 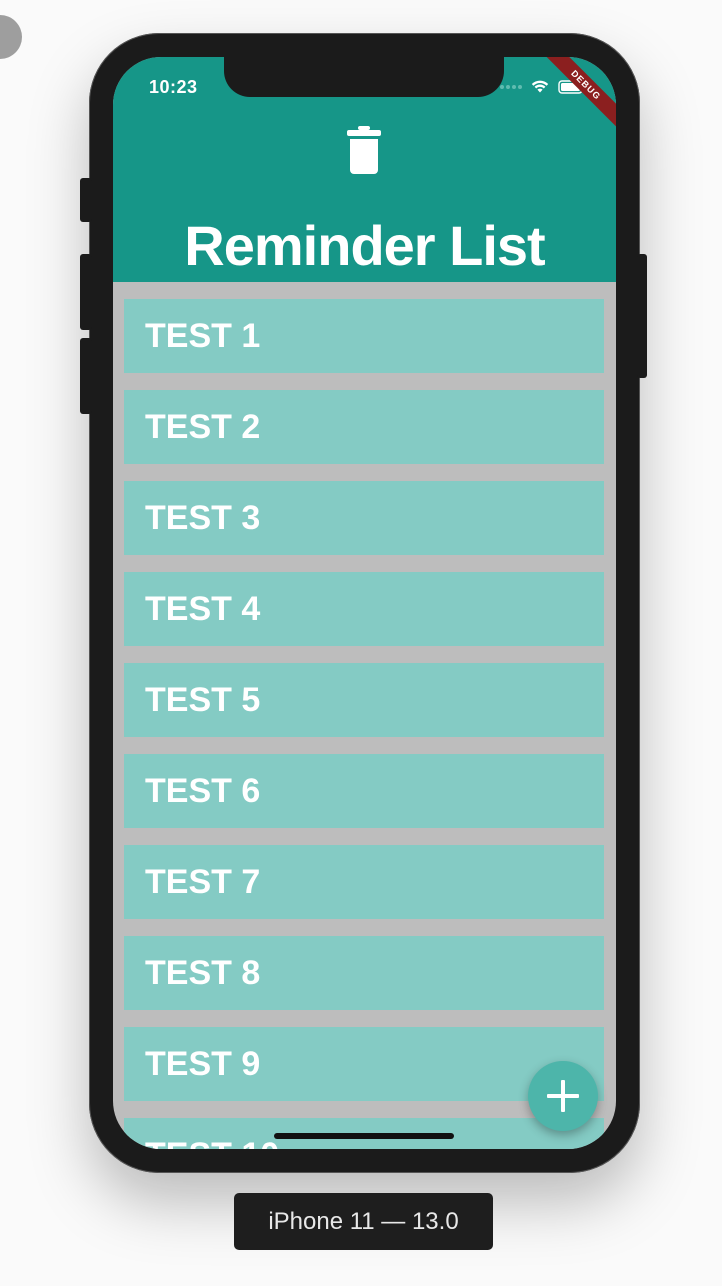 I want to click on reminder-label: TEST 10, so click(x=212, y=1143).